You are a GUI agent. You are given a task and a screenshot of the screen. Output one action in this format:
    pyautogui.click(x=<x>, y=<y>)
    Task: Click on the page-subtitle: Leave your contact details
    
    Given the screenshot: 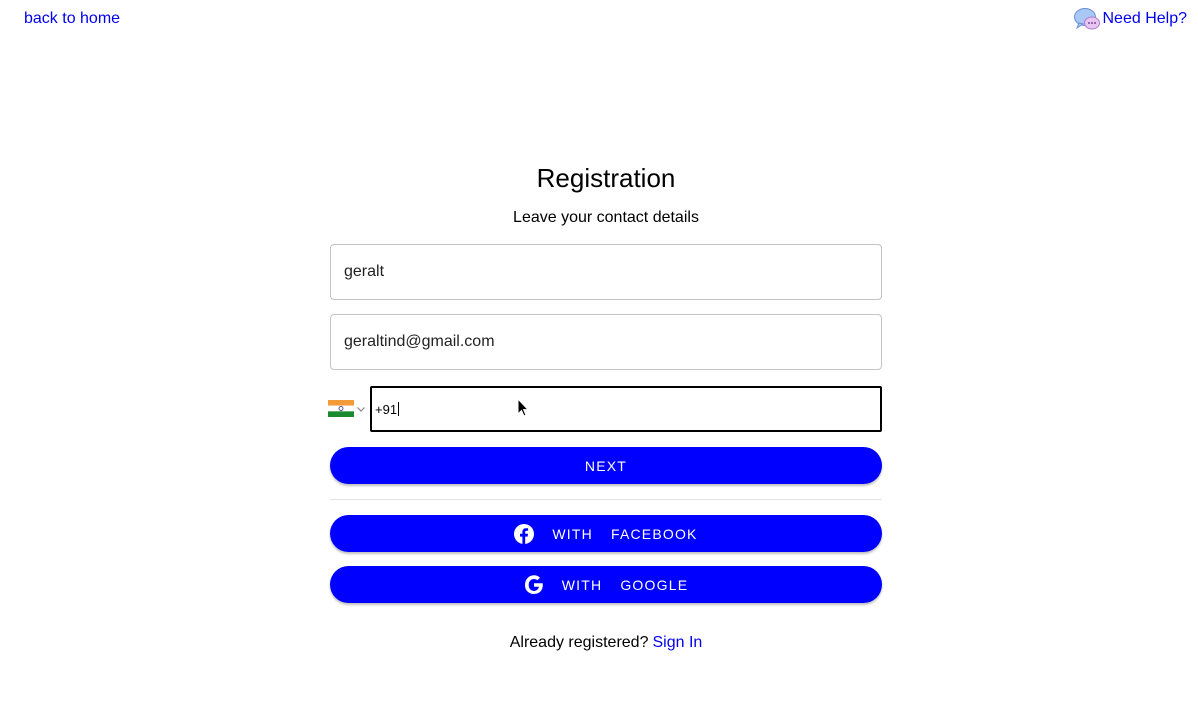 What is the action you would take?
    pyautogui.click(x=606, y=217)
    